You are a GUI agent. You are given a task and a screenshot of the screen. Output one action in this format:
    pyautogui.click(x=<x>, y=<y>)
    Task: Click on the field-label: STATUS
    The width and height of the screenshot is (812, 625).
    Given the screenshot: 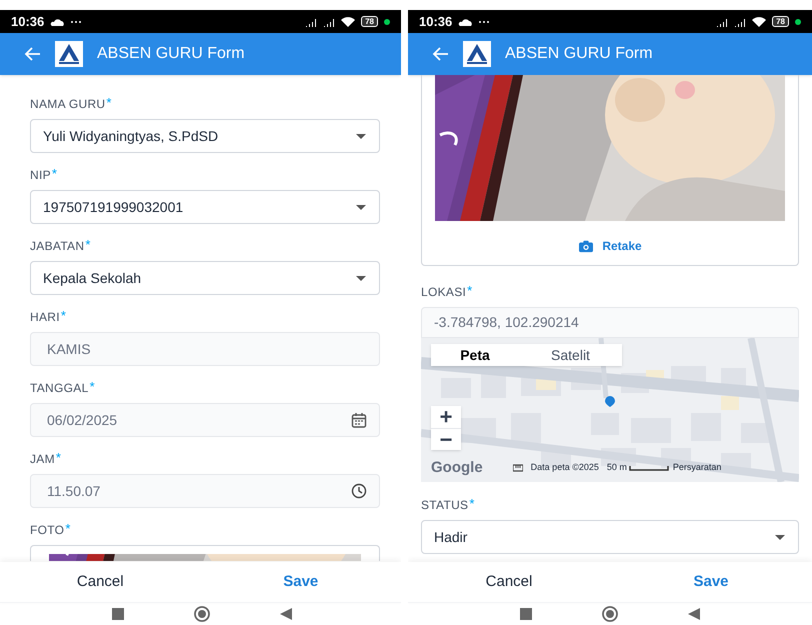 What is the action you would take?
    pyautogui.click(x=444, y=505)
    